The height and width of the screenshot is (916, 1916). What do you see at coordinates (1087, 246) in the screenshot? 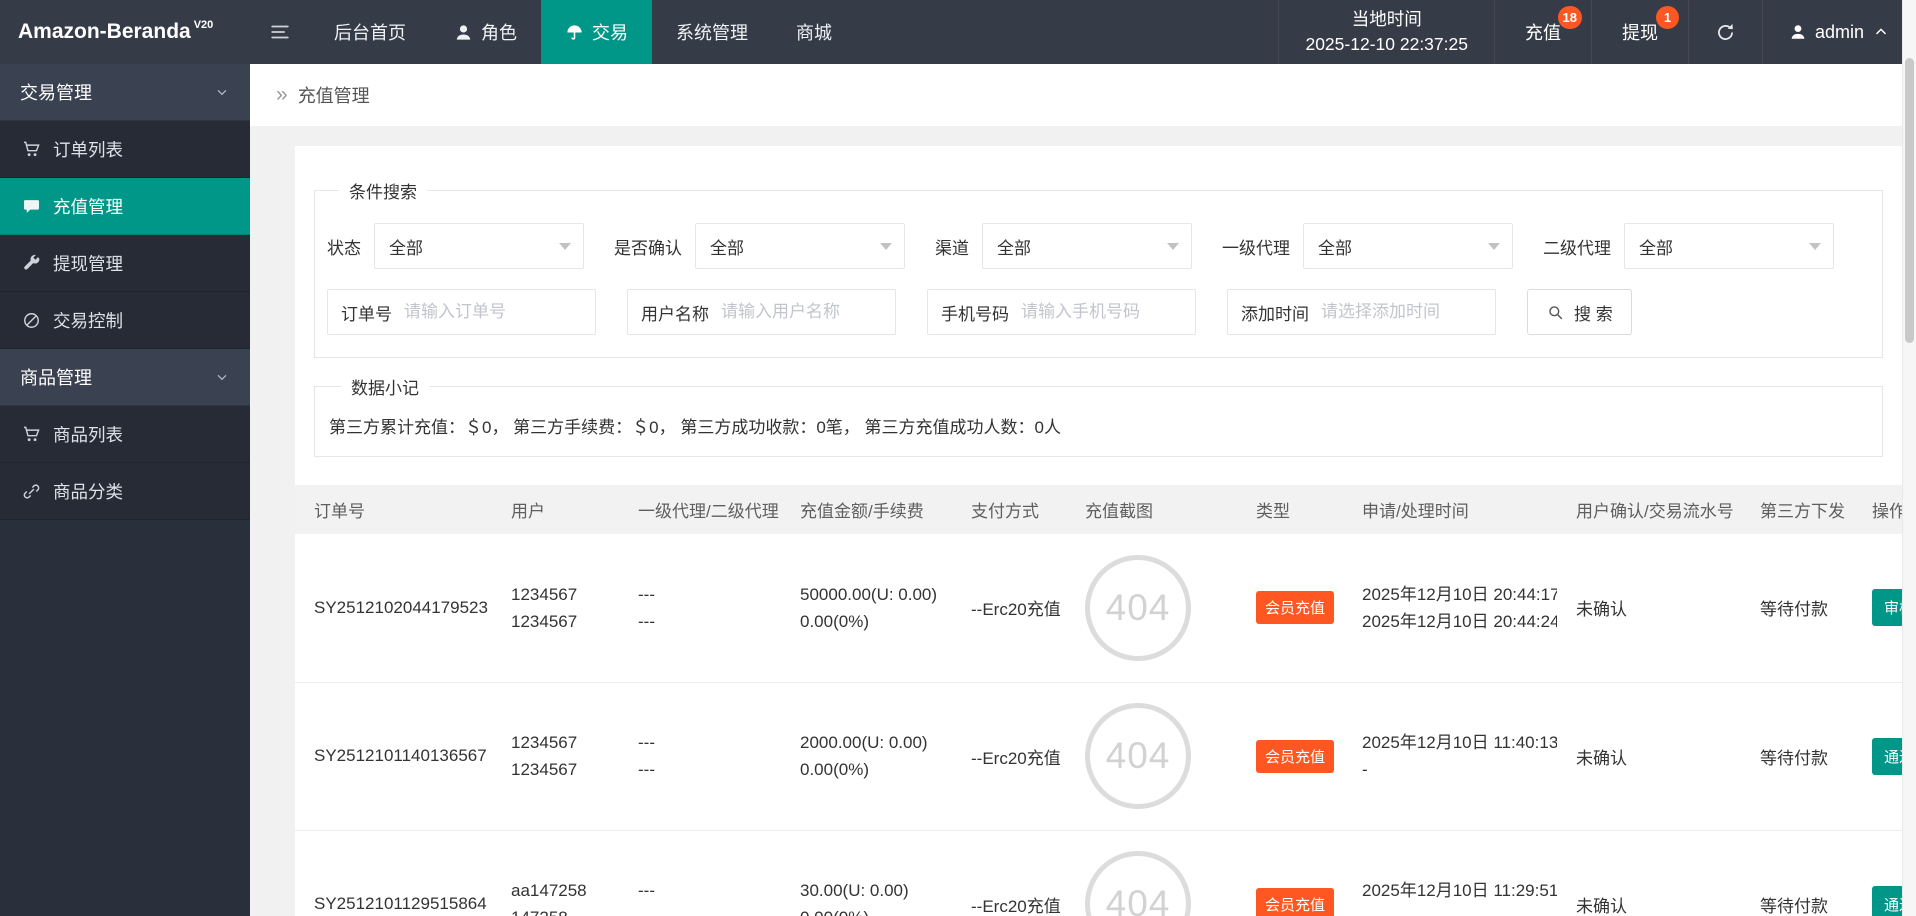
I see `channel-select: 全部` at bounding box center [1087, 246].